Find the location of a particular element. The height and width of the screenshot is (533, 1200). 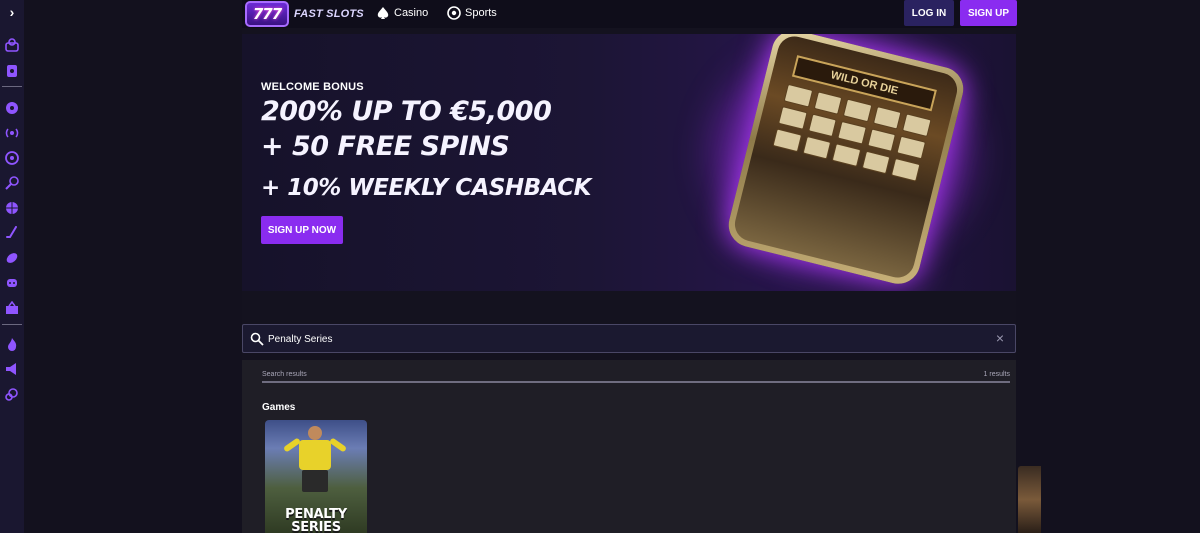

promotions-icon is located at coordinates (12, 369).